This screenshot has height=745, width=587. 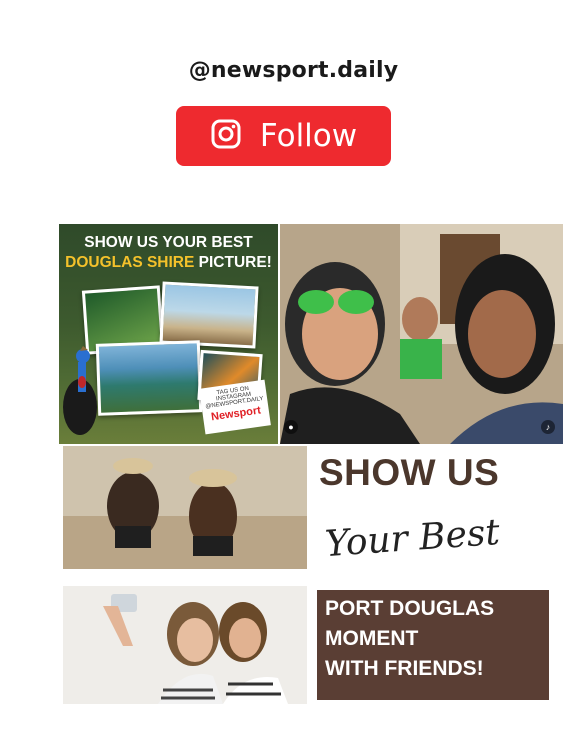 What do you see at coordinates (226, 136) in the screenshot?
I see `instagram-icon` at bounding box center [226, 136].